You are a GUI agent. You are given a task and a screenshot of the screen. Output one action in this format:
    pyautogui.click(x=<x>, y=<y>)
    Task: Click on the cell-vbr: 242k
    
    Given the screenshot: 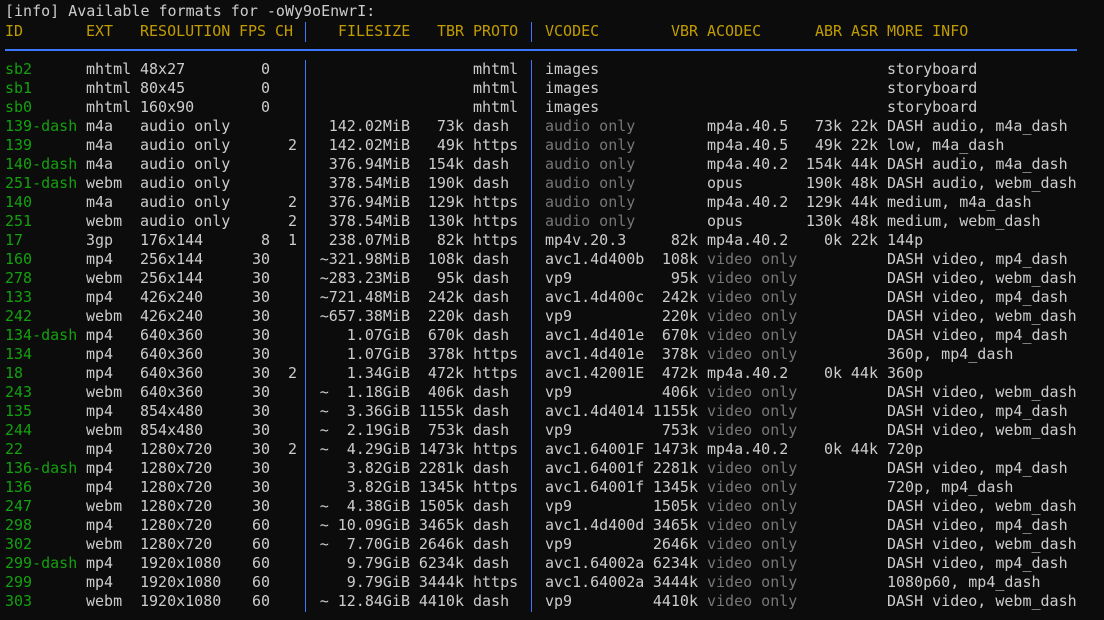 What is the action you would take?
    pyautogui.click(x=679, y=297)
    